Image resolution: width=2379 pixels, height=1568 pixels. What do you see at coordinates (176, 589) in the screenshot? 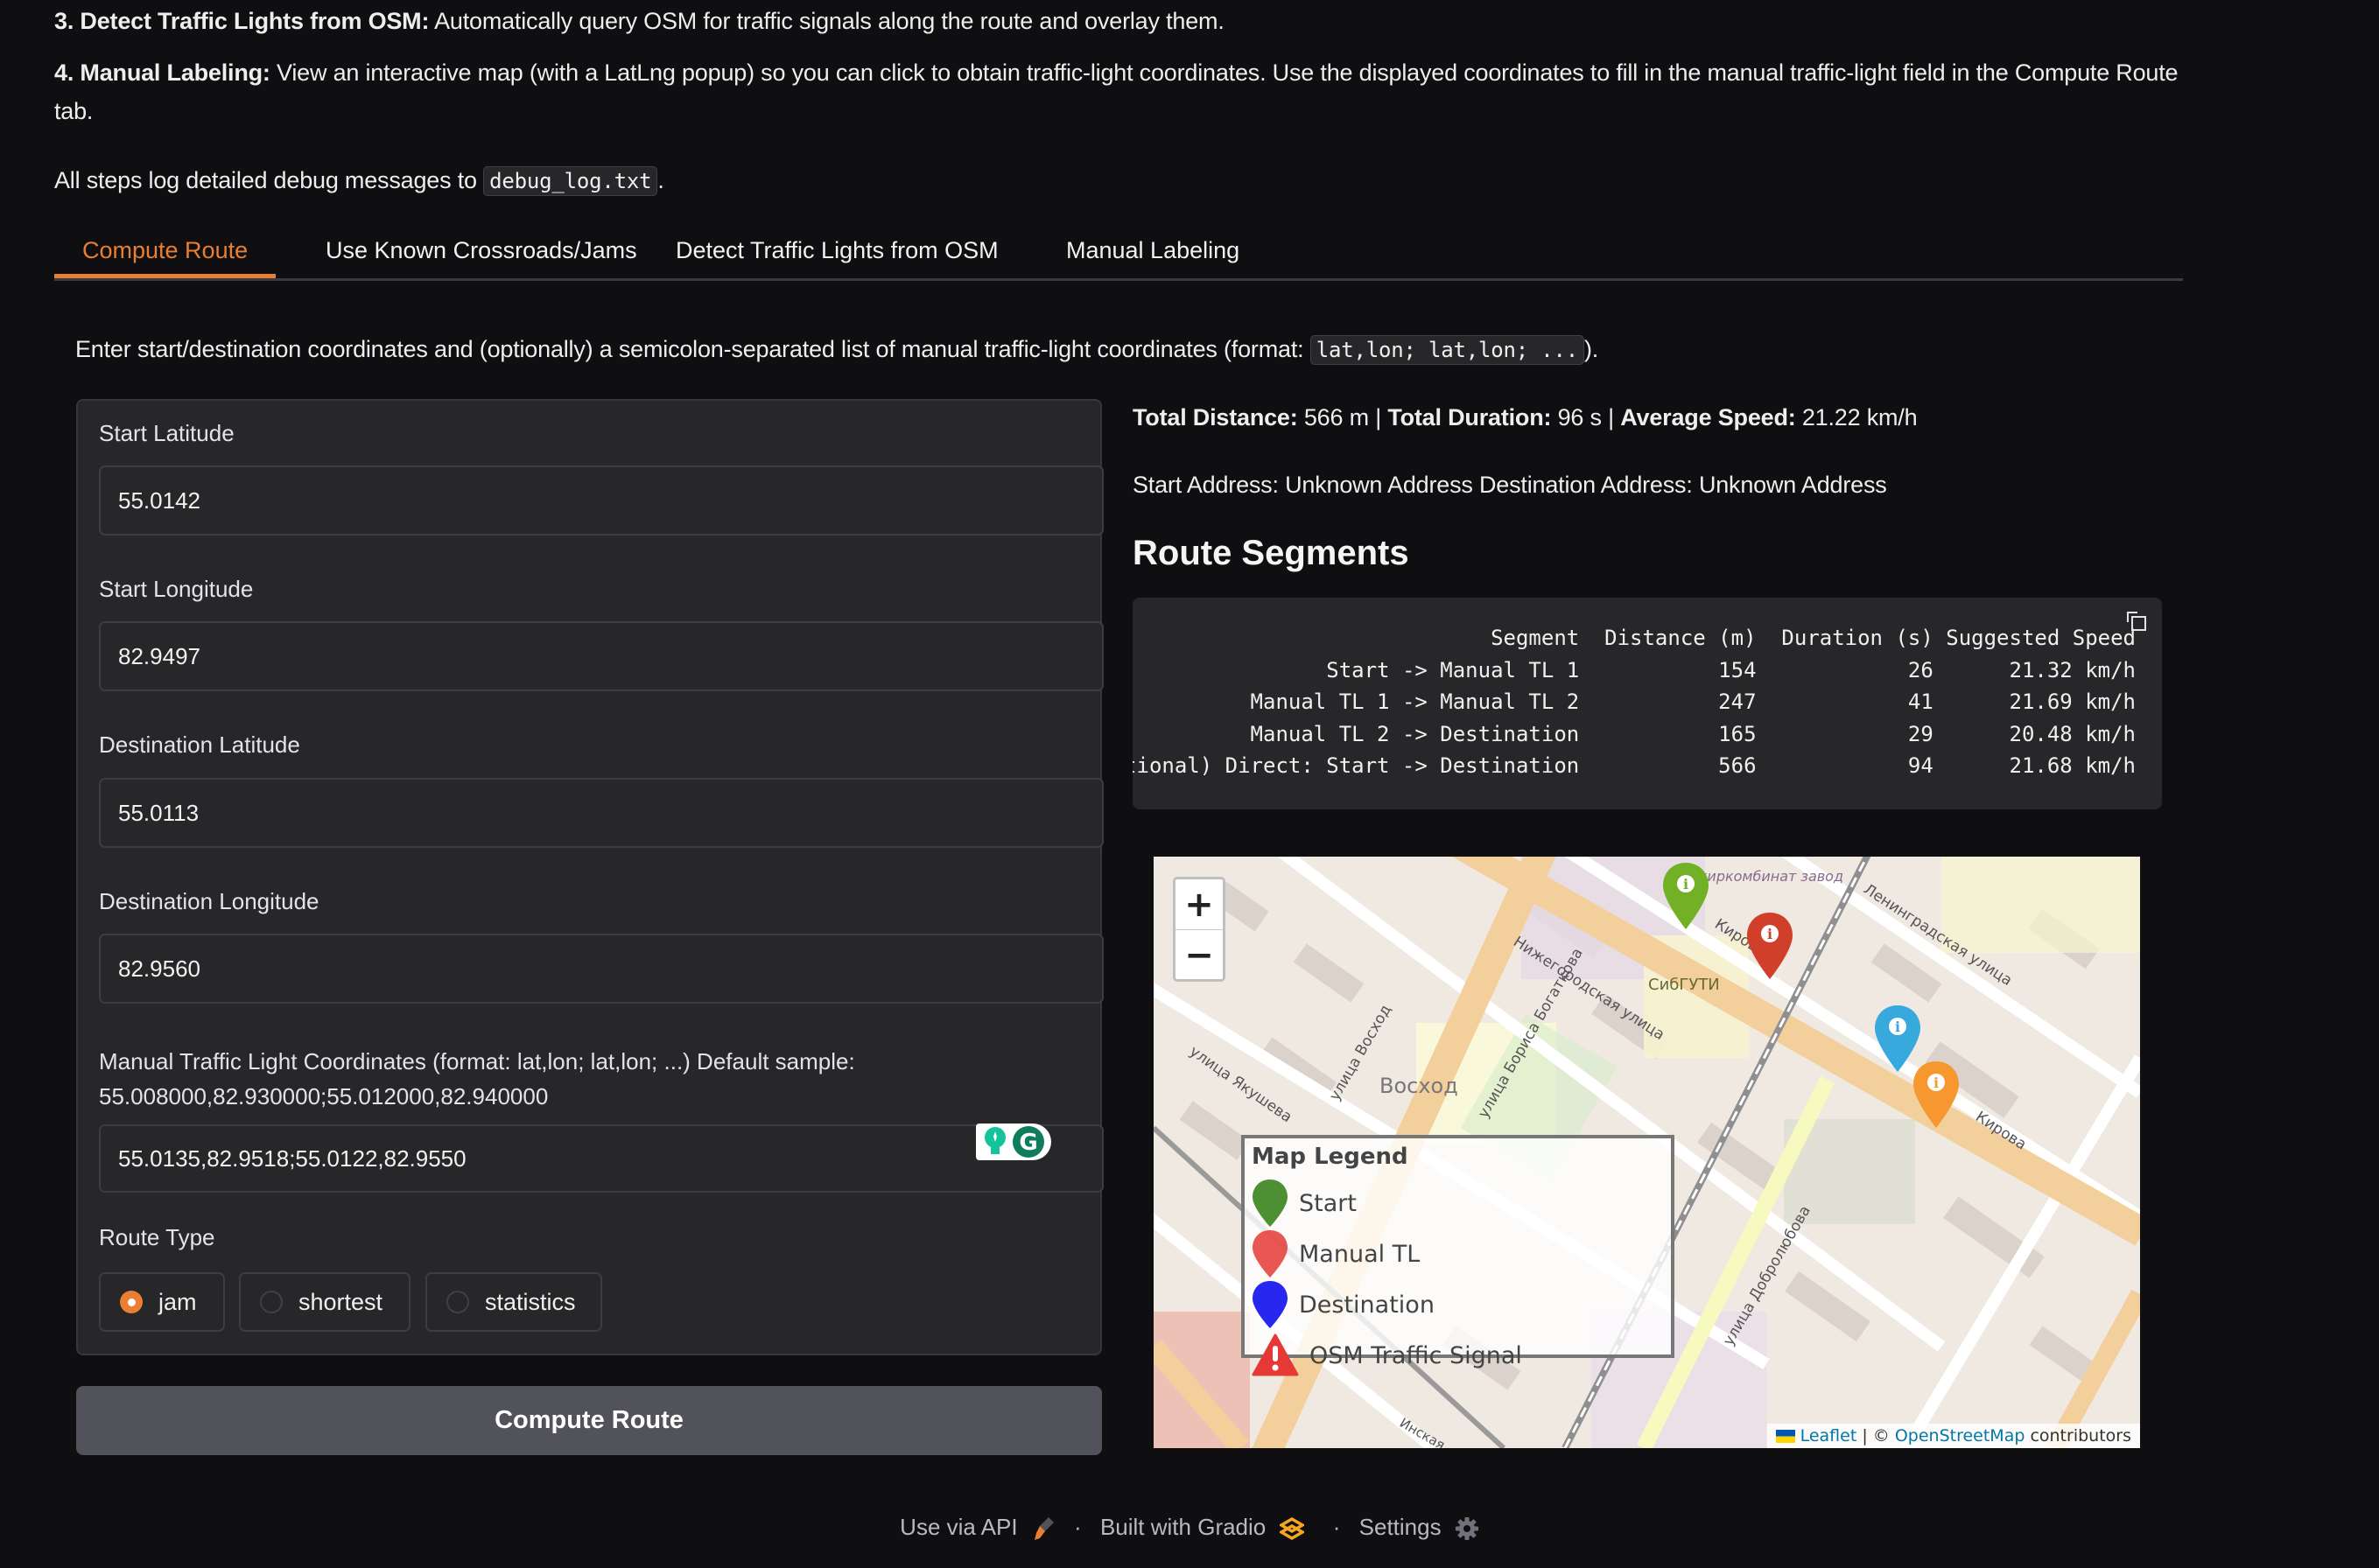
I see `start-longitude-label: Start Longitude` at bounding box center [176, 589].